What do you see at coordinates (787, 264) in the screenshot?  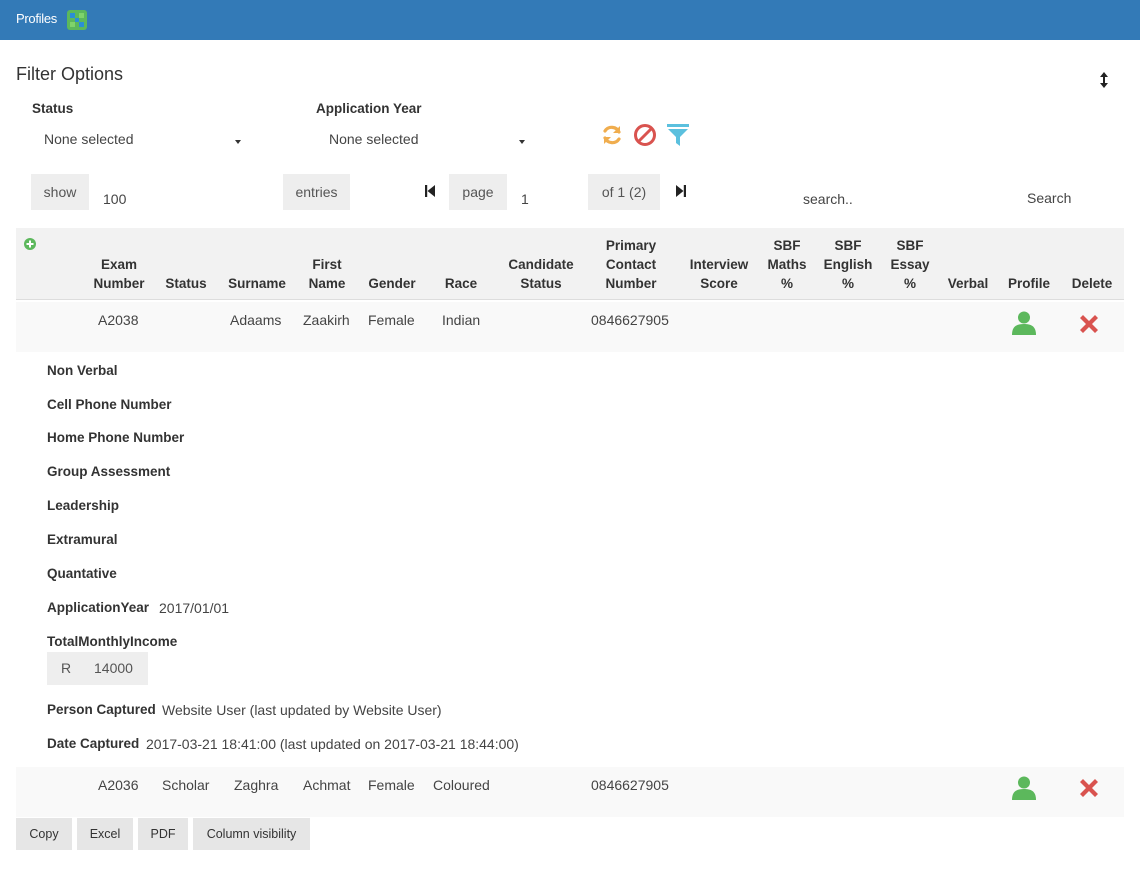 I see `column-header-sbf-maths: SBF Maths%` at bounding box center [787, 264].